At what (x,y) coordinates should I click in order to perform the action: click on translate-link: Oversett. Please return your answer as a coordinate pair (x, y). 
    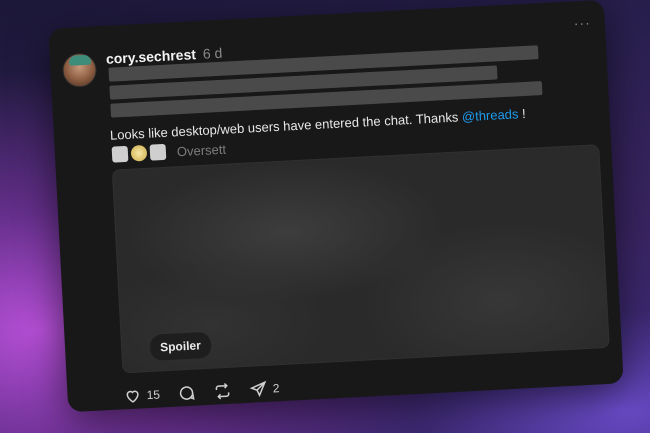
    Looking at the image, I should click on (202, 150).